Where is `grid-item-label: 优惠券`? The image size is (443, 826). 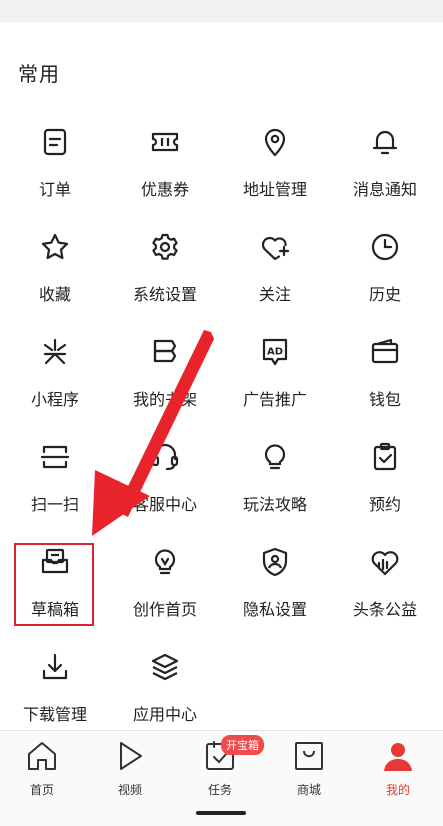
grid-item-label: 优惠券 is located at coordinates (164, 189).